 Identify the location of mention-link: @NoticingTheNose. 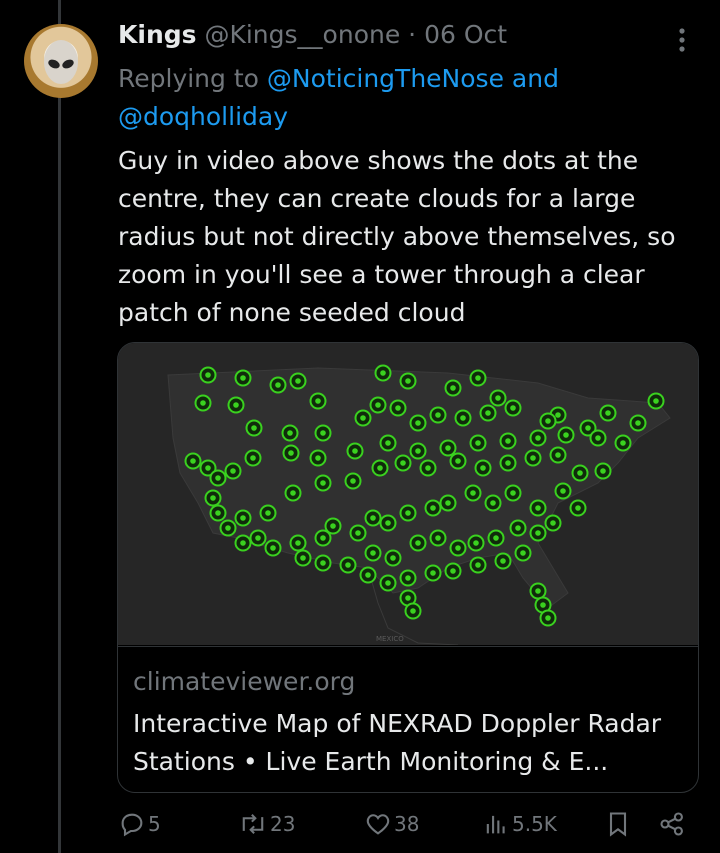
(385, 78).